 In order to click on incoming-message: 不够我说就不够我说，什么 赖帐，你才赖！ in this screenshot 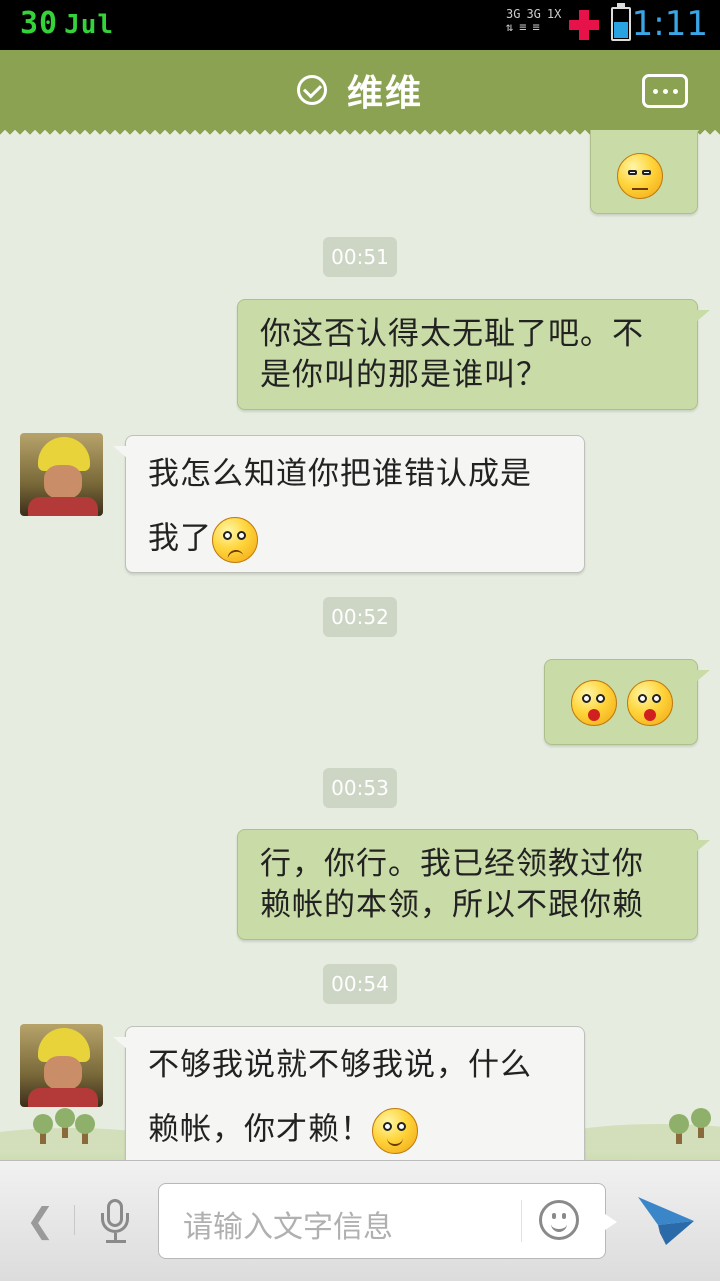, I will do `click(349, 1093)`.